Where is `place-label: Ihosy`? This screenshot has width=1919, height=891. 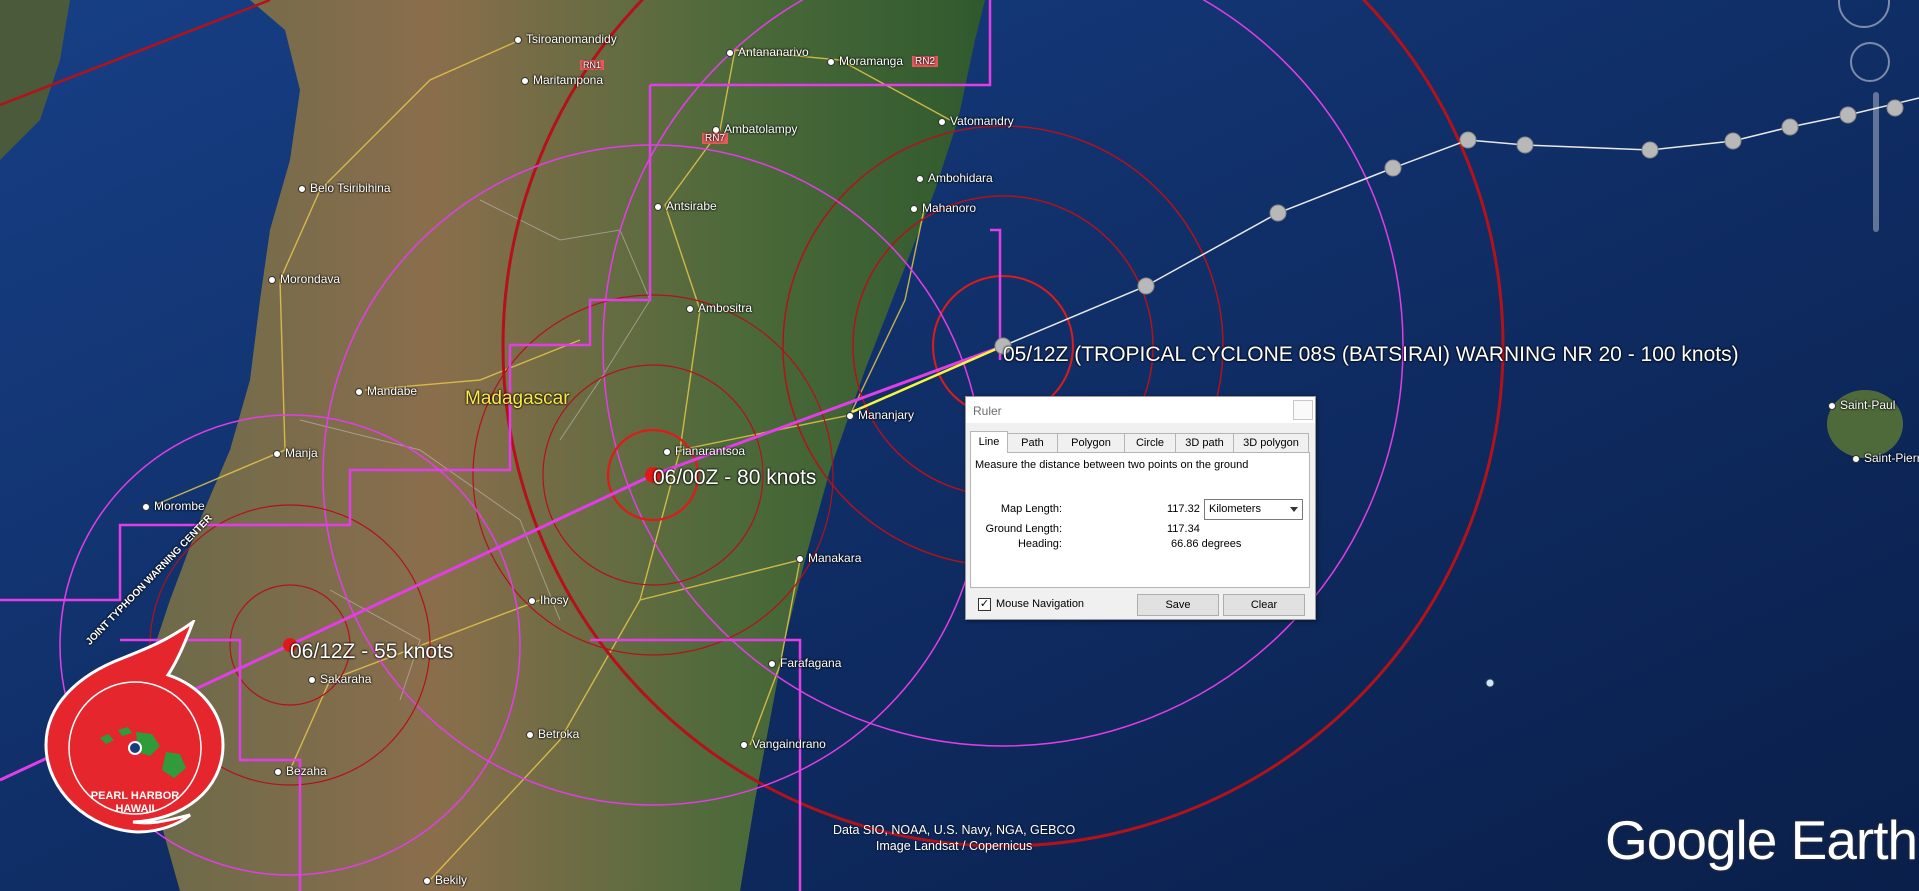
place-label: Ihosy is located at coordinates (554, 600).